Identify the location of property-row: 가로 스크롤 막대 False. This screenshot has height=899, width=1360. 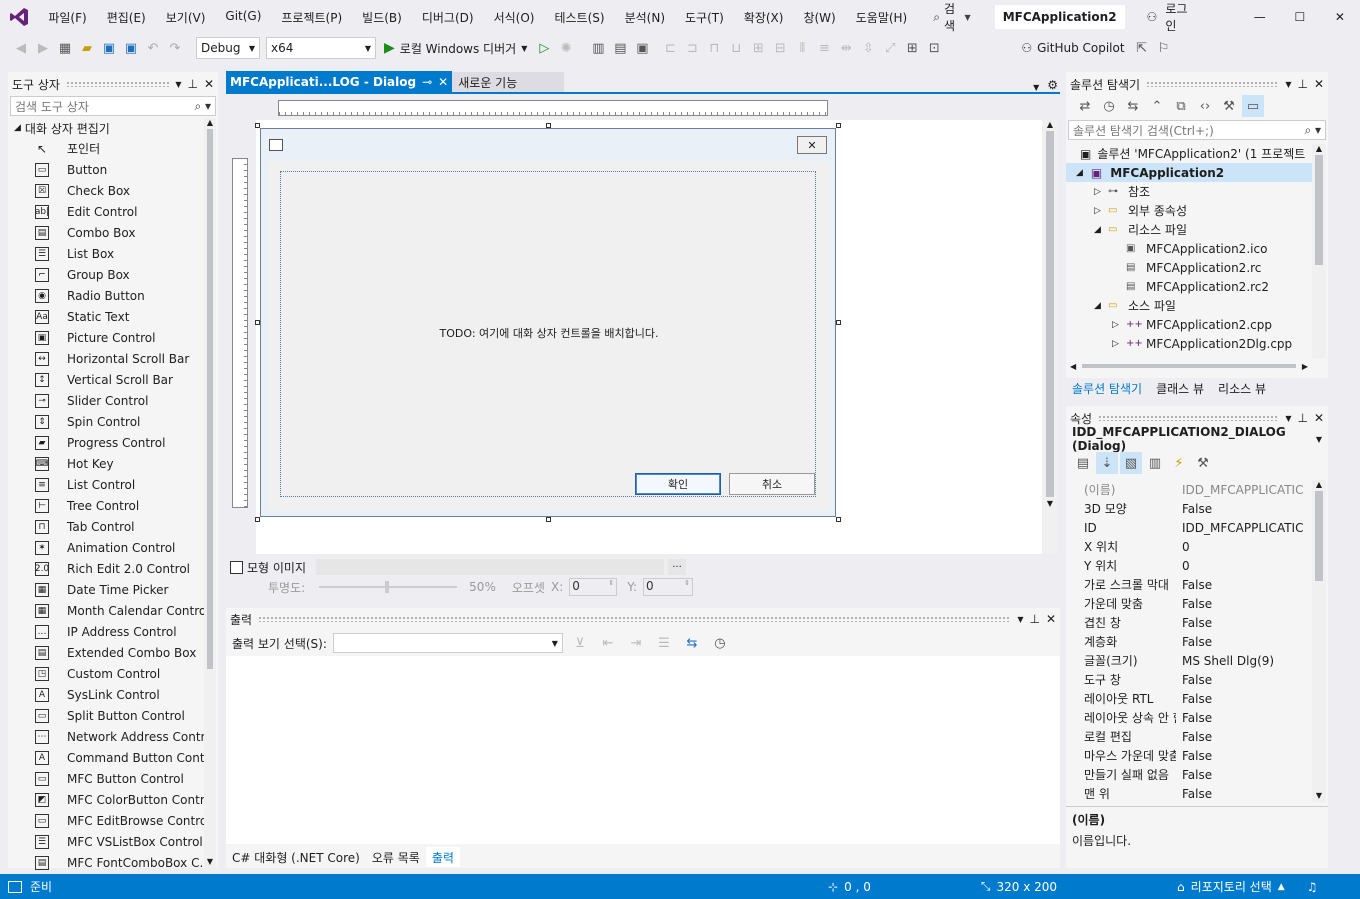
(1188, 584).